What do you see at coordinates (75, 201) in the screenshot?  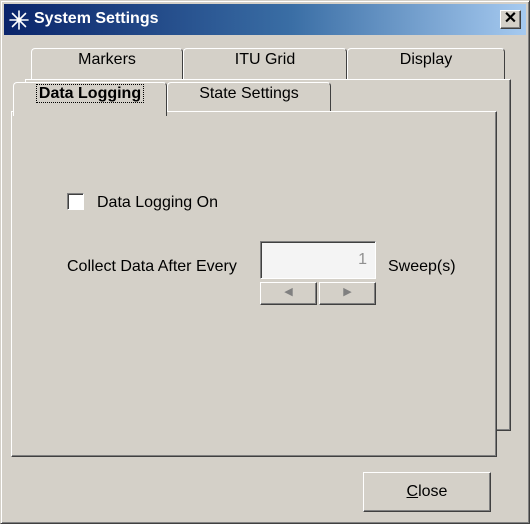 I see `data-logging-checkbox` at bounding box center [75, 201].